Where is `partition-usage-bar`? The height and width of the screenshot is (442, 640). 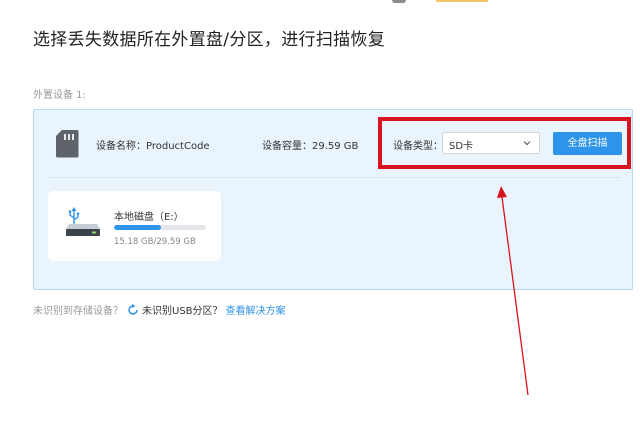
partition-usage-bar is located at coordinates (160, 227).